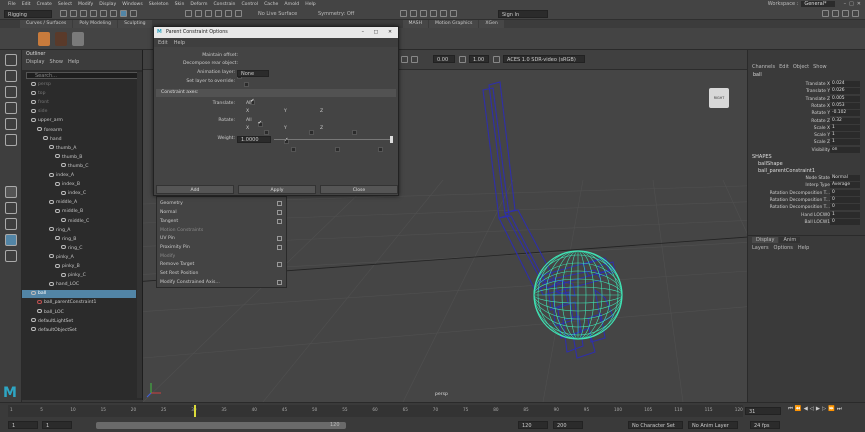 This screenshot has height=432, width=865. I want to click on channel-row: Translate X 0.024, so click(806, 84).